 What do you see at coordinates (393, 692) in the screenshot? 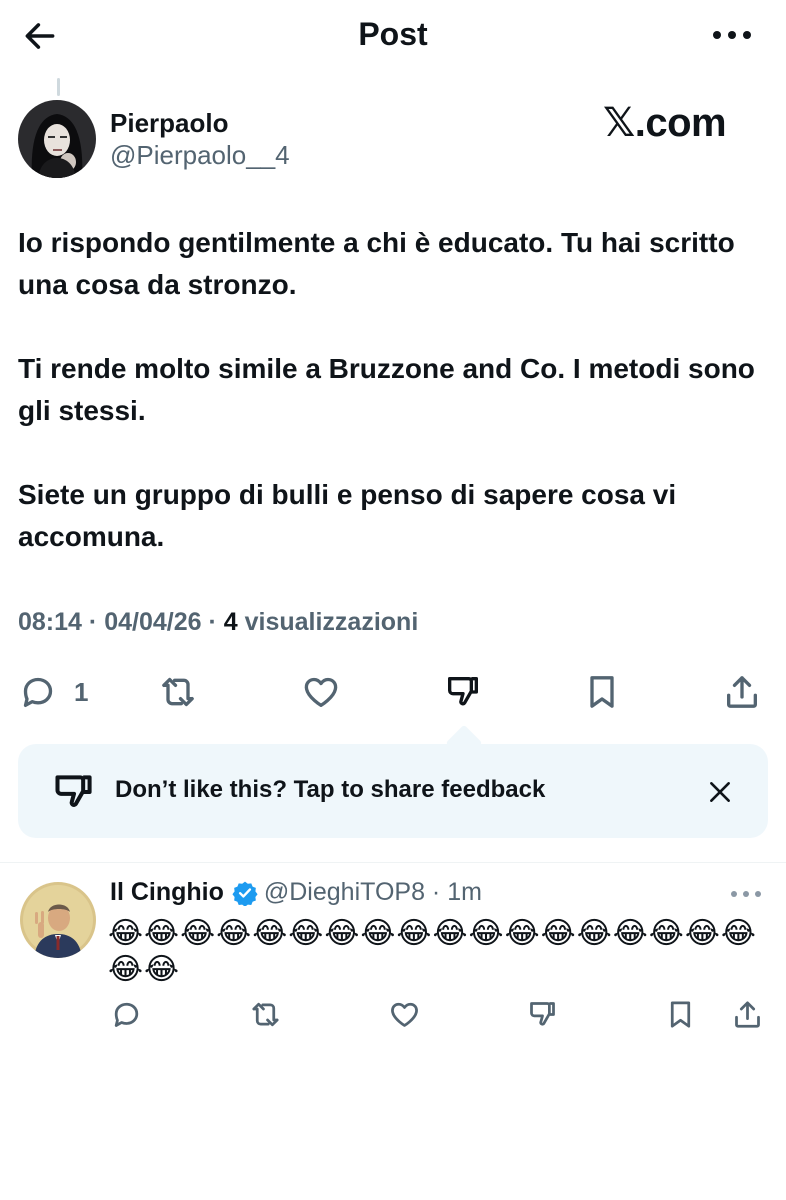
I see `post-actions-bar: 1` at bounding box center [393, 692].